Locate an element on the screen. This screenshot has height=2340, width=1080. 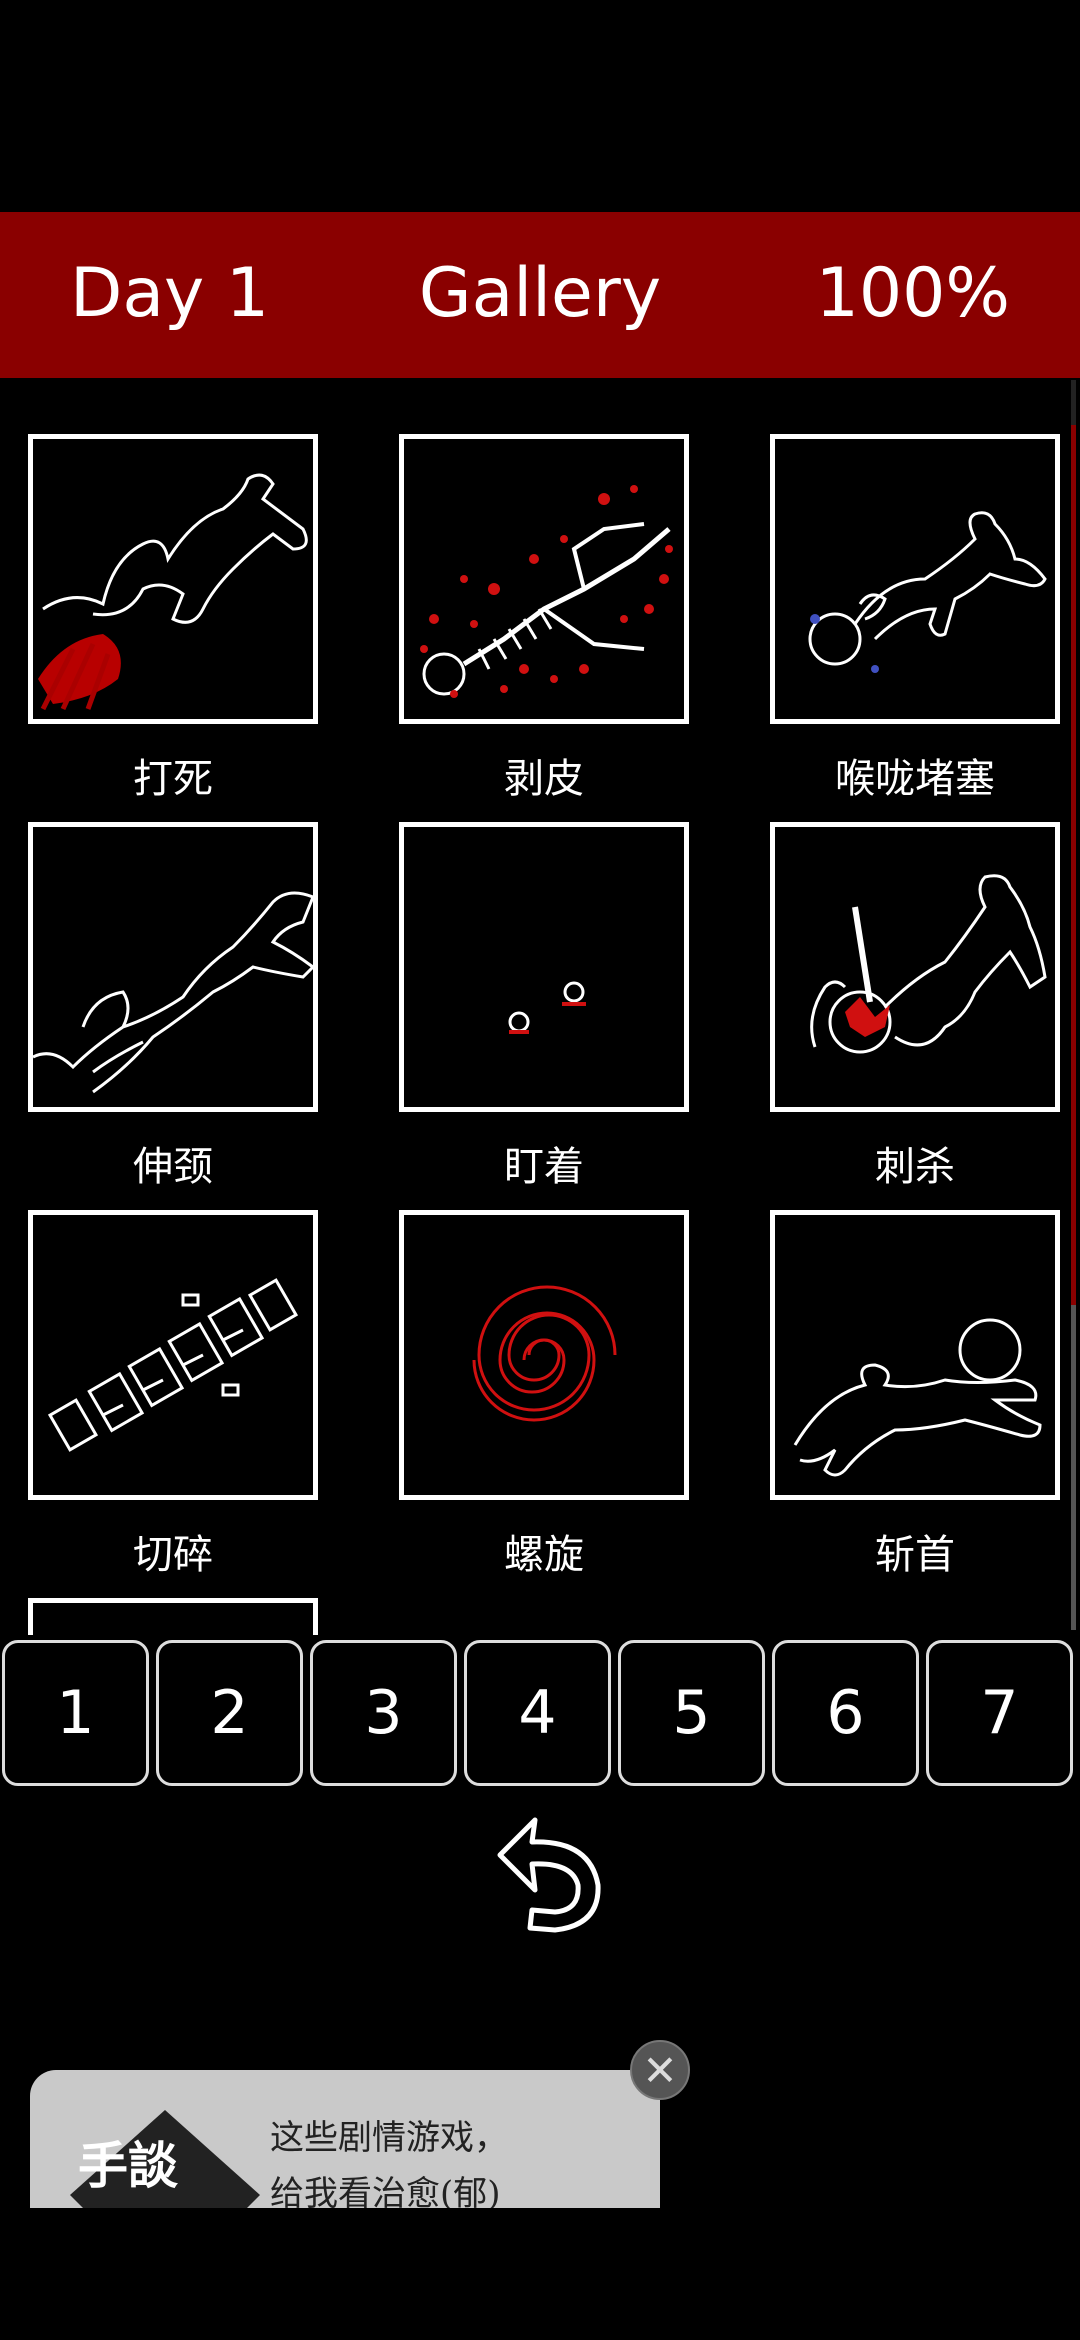
gallery-caption: 螺旋 is located at coordinates (544, 1555).